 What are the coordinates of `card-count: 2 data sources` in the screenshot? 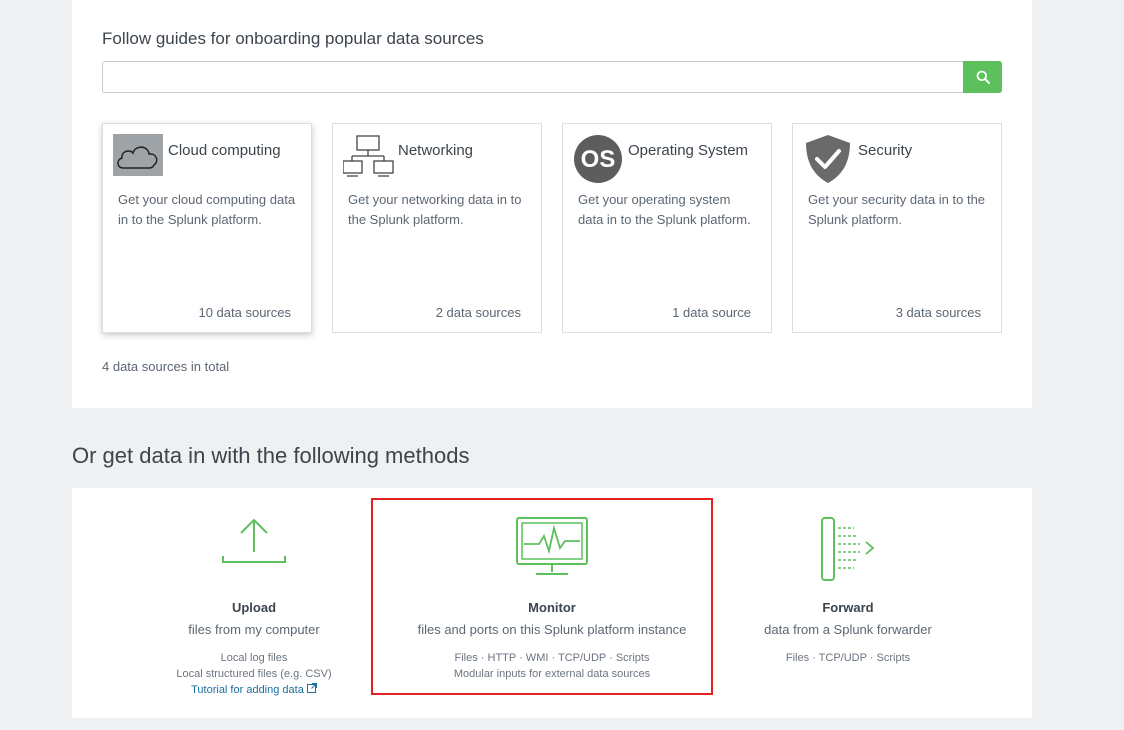 It's located at (478, 312).